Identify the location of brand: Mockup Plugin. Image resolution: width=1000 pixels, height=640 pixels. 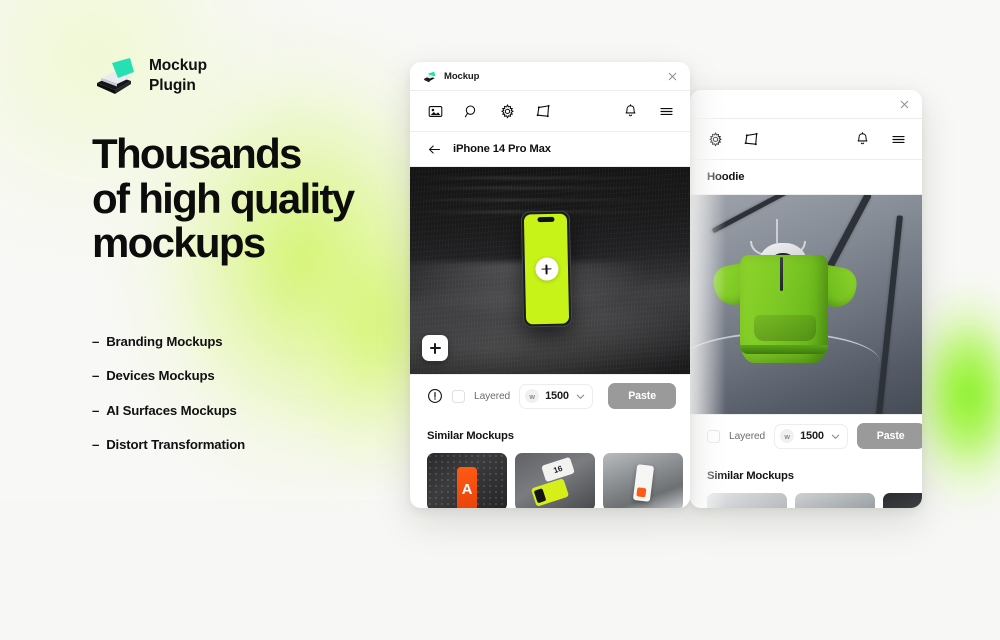
(257, 76).